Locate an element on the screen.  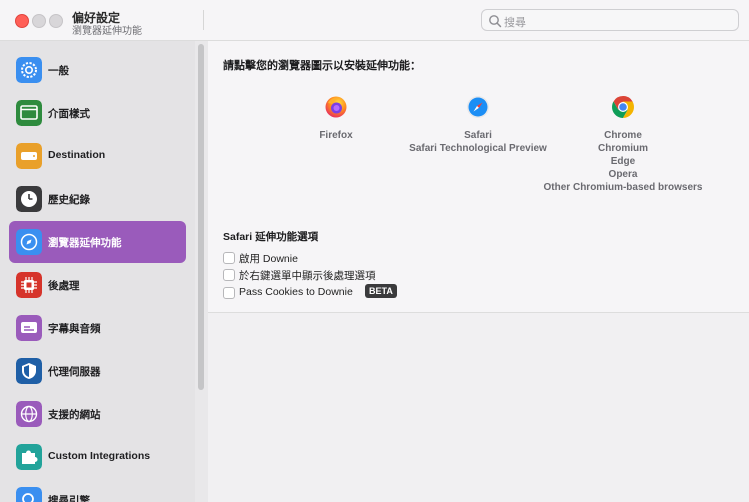
safari-tp-name: Safari Technological Preview is located at coordinates (478, 148).